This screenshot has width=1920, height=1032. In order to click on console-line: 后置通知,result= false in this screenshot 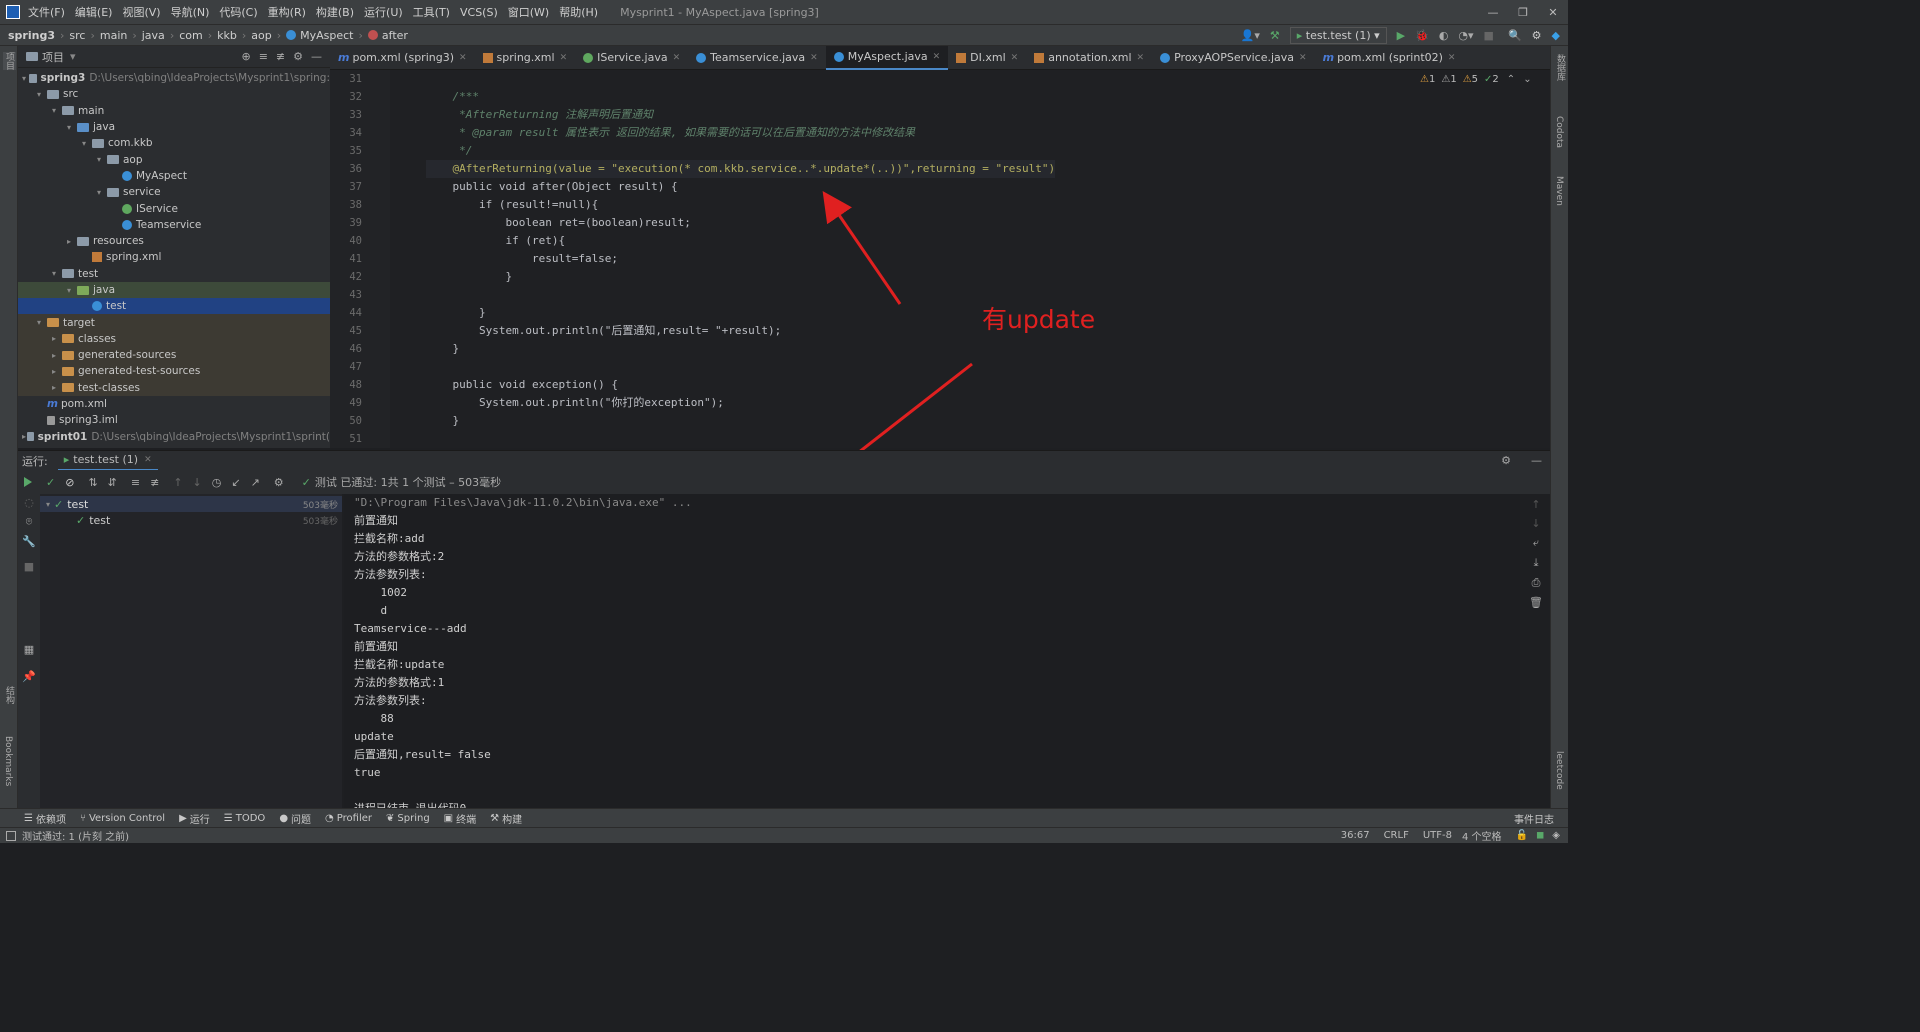, I will do `click(422, 754)`.